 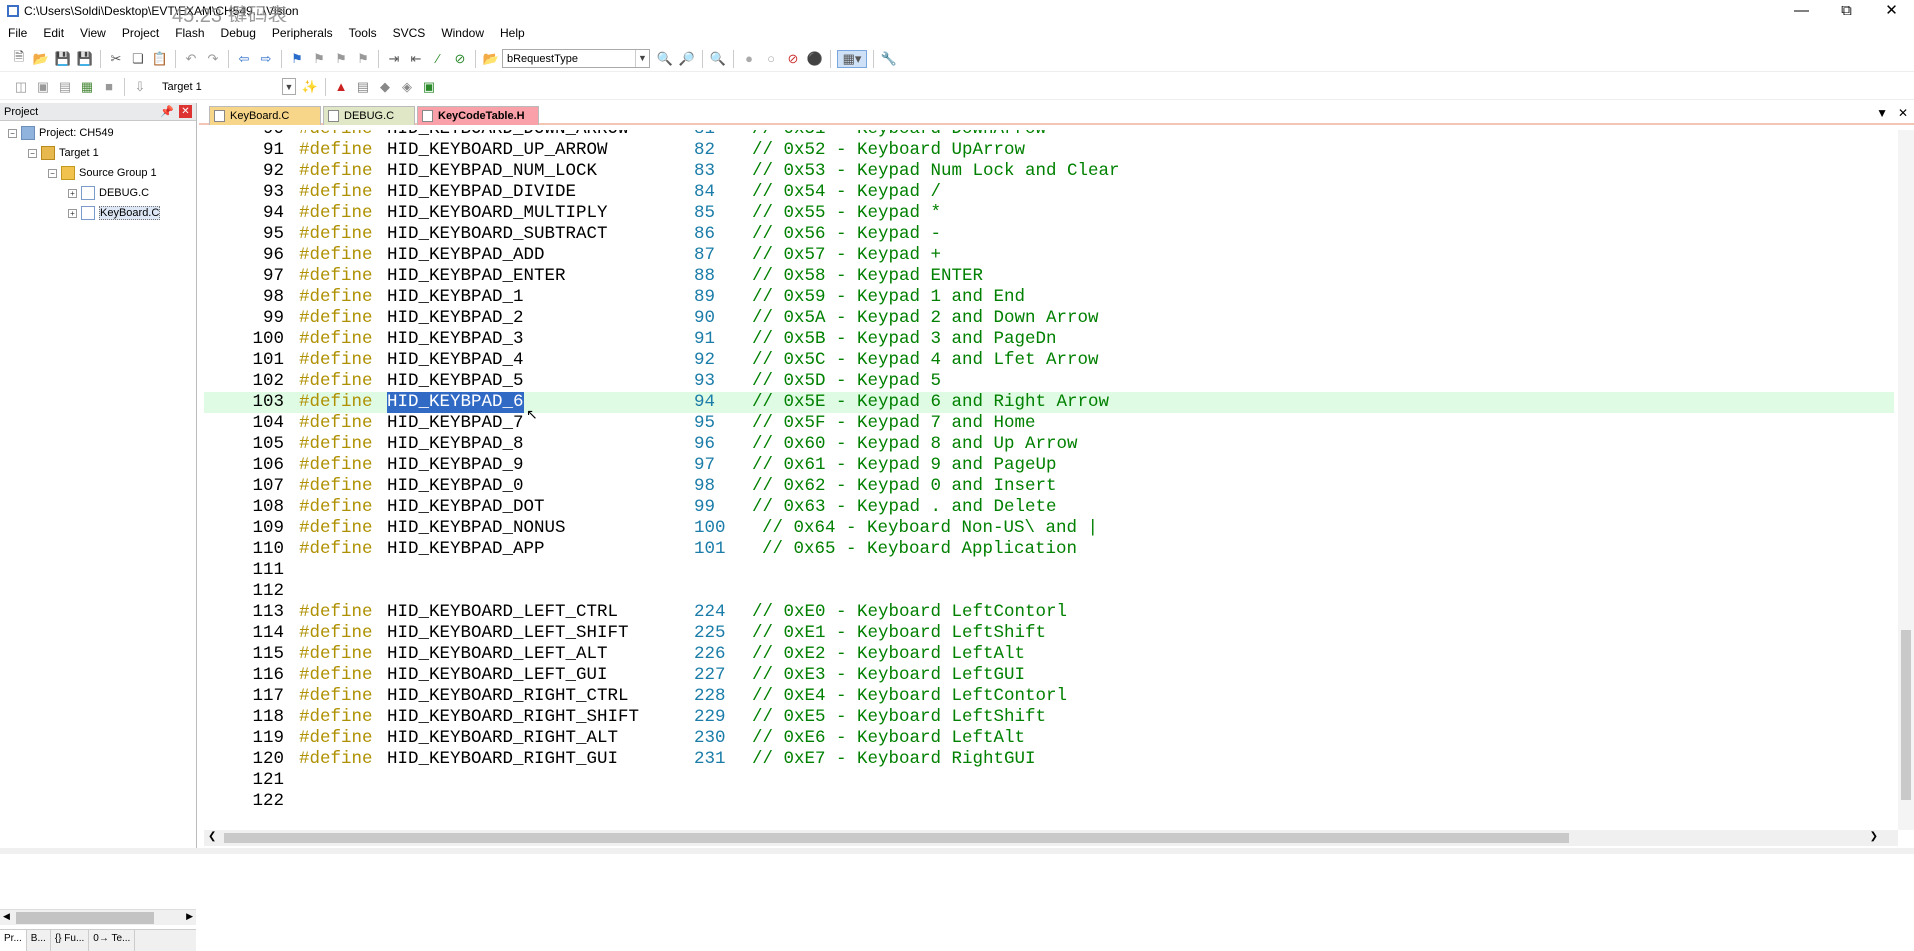 What do you see at coordinates (1049, 801) in the screenshot?
I see `code-line: 122` at bounding box center [1049, 801].